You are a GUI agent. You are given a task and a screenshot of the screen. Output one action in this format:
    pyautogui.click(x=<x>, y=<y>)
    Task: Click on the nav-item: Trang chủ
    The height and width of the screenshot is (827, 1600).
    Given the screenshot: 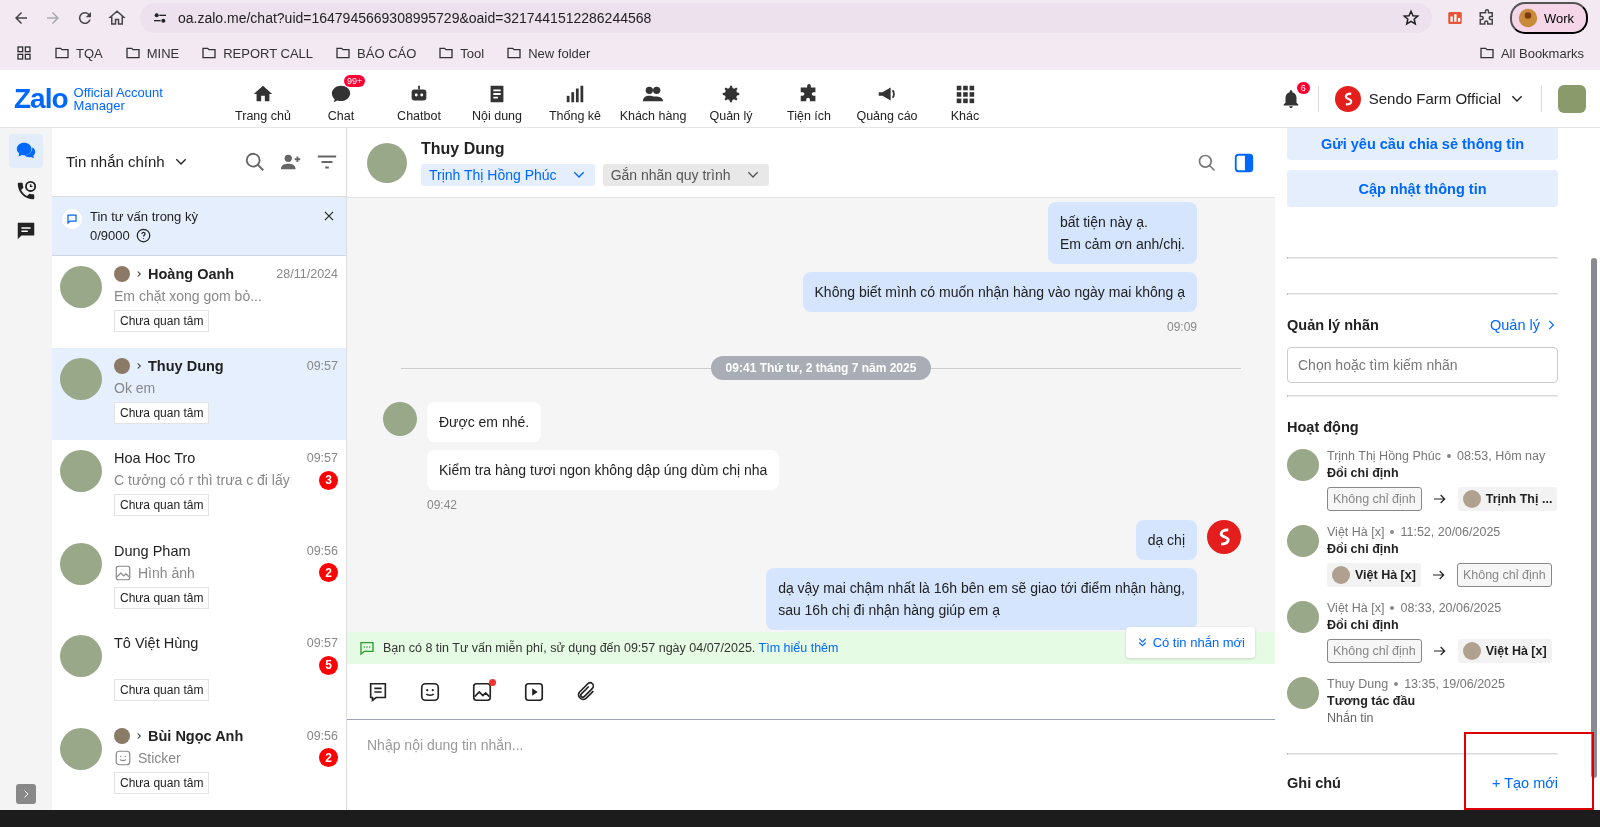 What is the action you would take?
    pyautogui.click(x=263, y=98)
    